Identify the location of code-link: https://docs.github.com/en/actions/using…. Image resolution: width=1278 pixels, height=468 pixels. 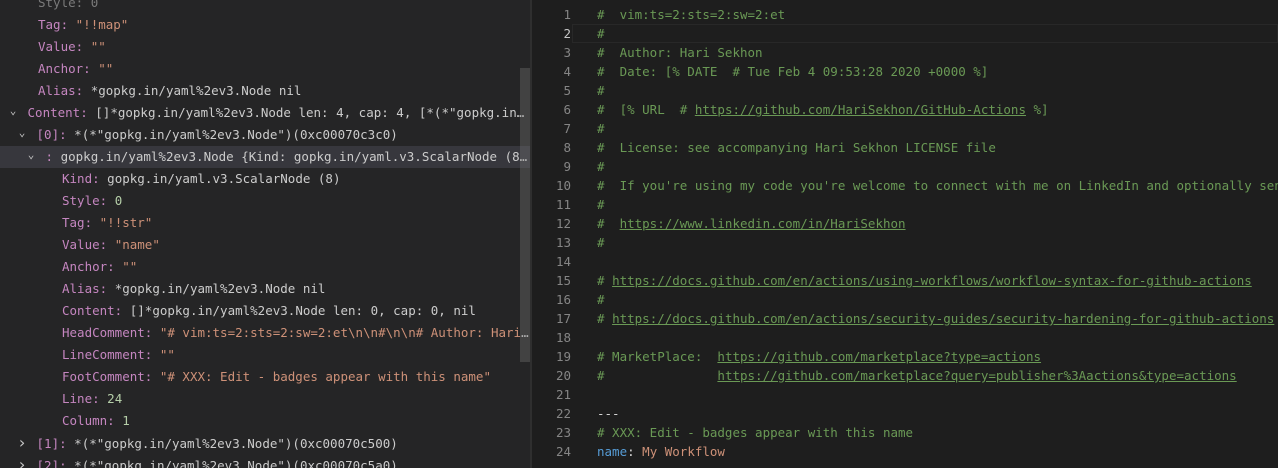
(932, 280).